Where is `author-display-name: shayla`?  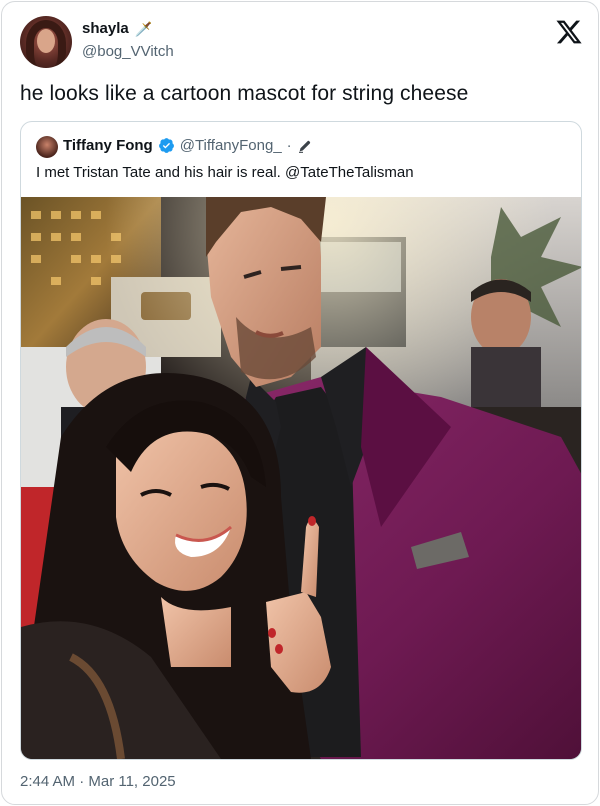 author-display-name: shayla is located at coordinates (105, 28).